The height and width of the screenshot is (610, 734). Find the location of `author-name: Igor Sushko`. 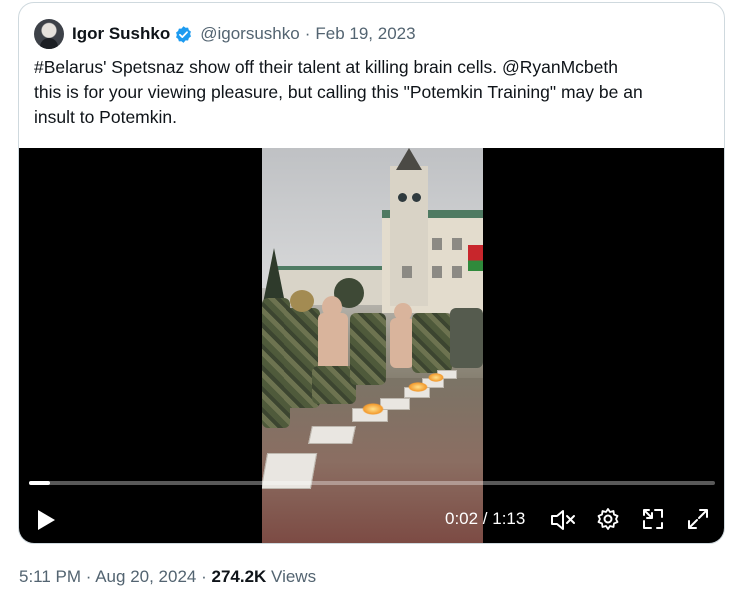

author-name: Igor Sushko is located at coordinates (121, 34).